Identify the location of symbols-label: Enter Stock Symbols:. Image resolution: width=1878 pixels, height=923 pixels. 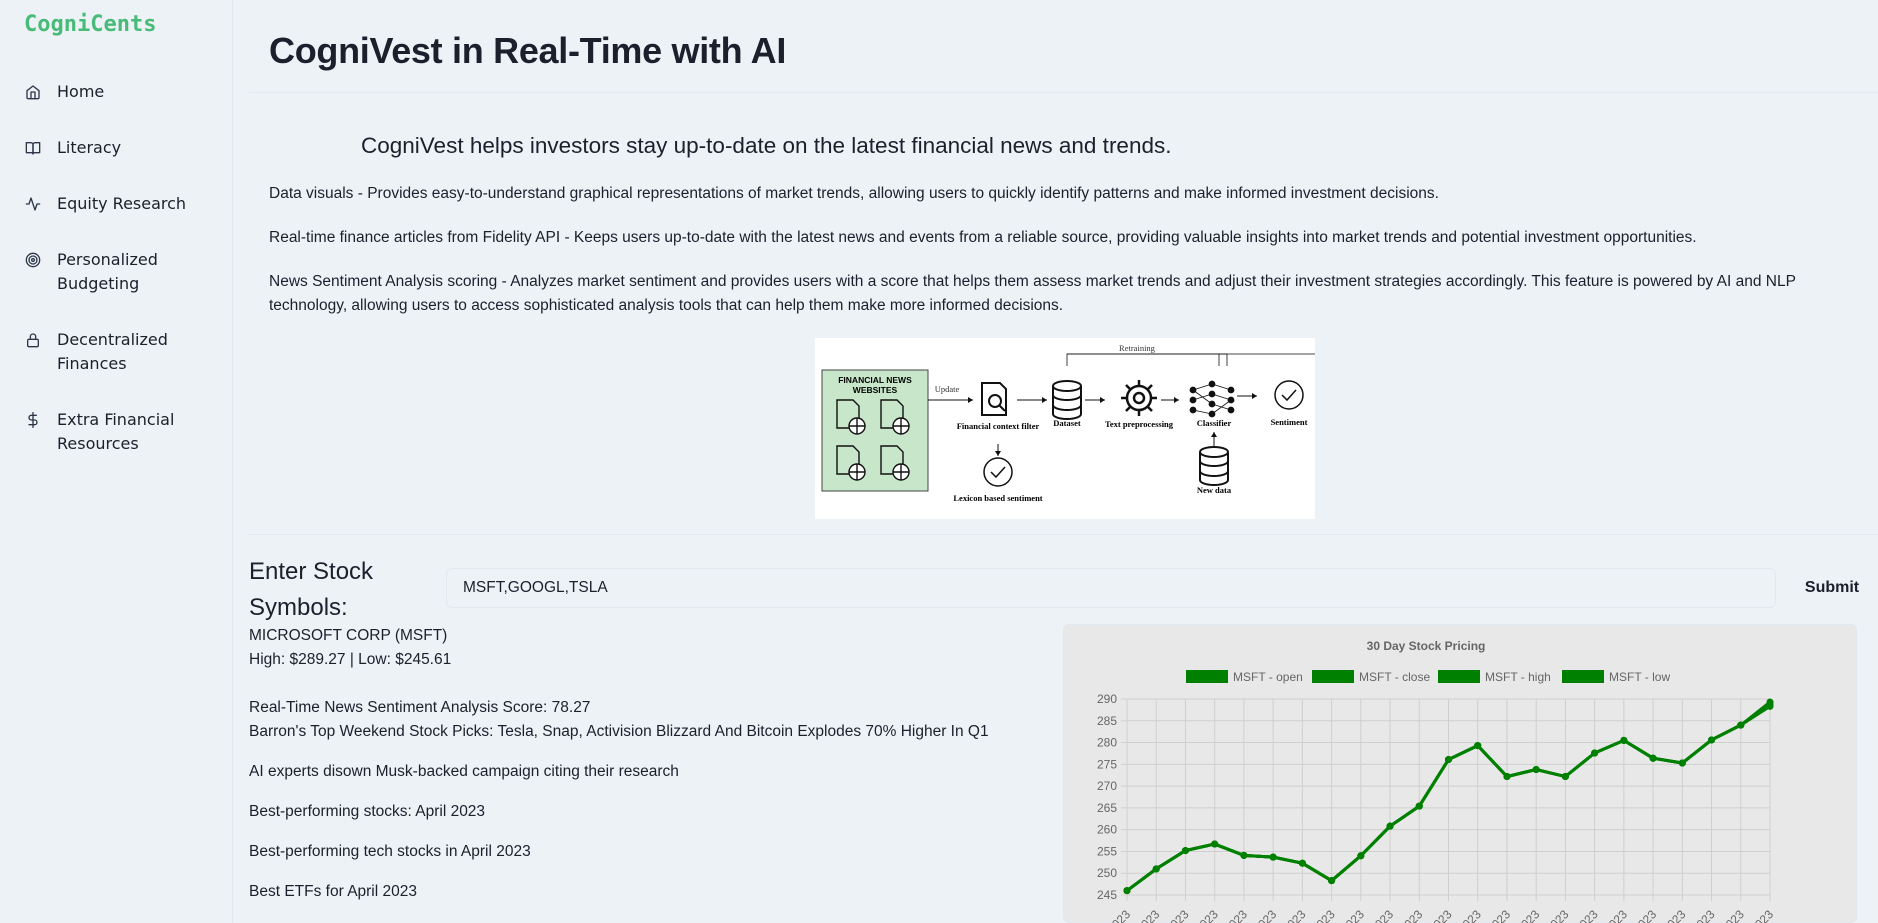
(311, 589).